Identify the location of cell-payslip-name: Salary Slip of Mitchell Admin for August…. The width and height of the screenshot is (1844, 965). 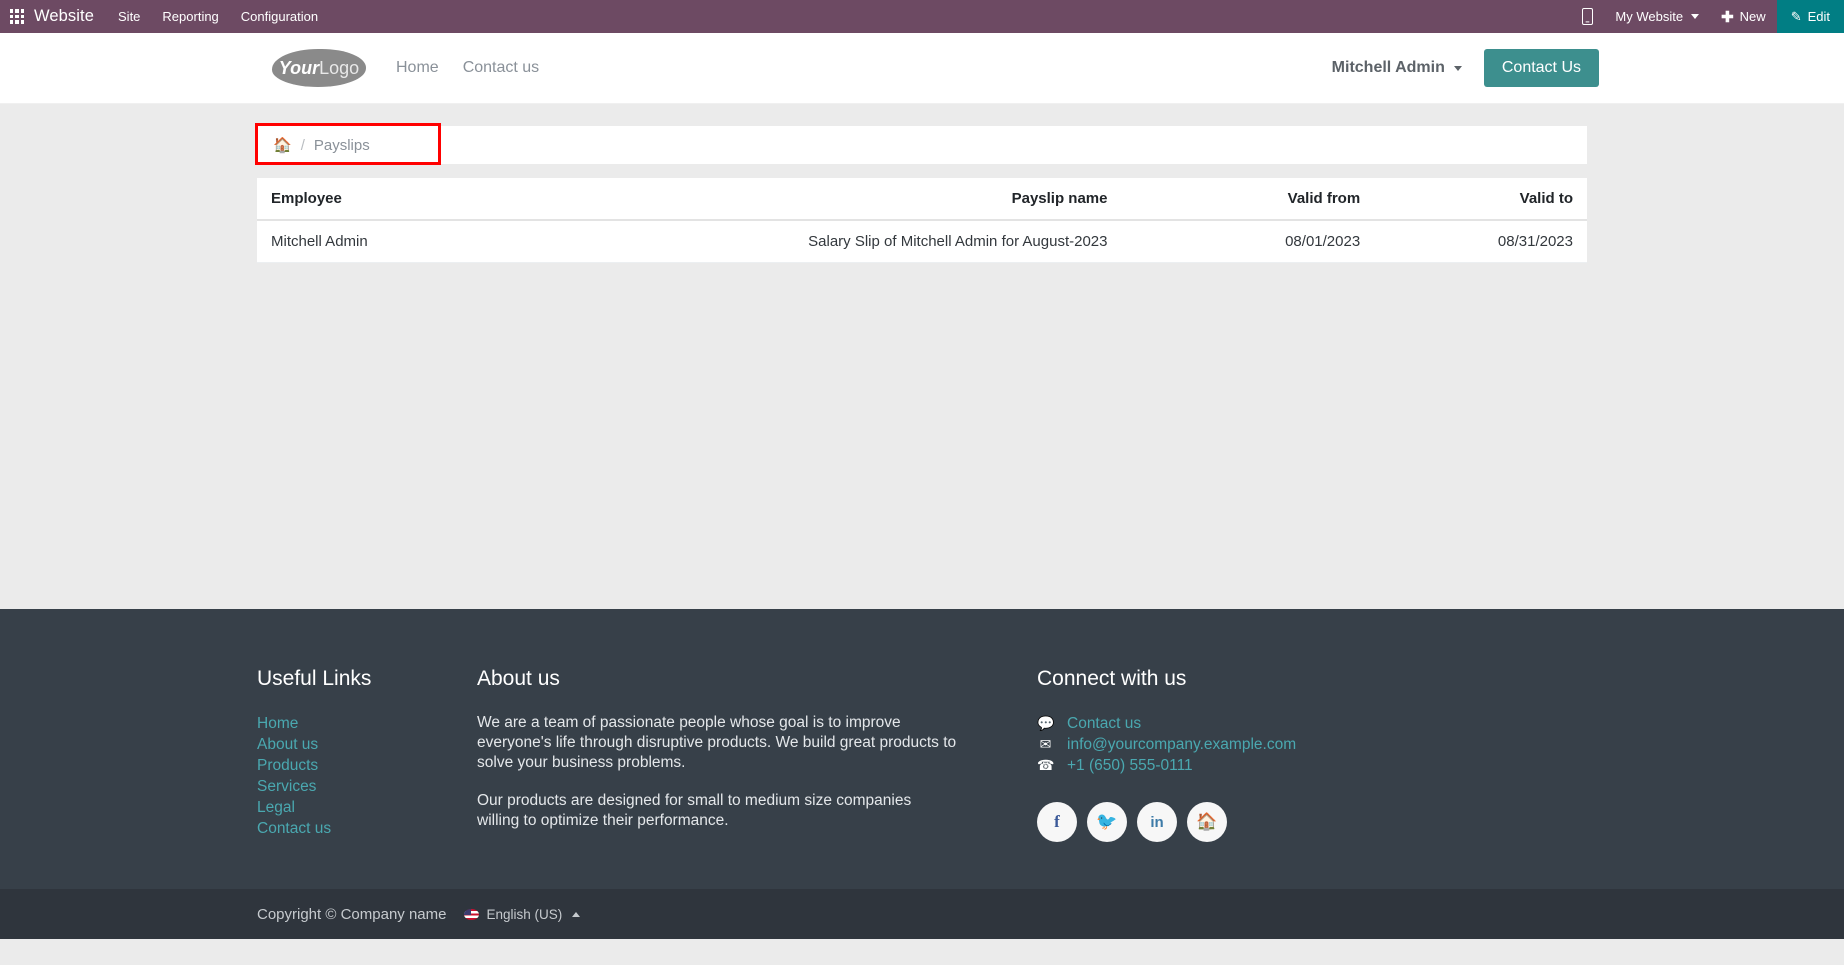
(902, 241).